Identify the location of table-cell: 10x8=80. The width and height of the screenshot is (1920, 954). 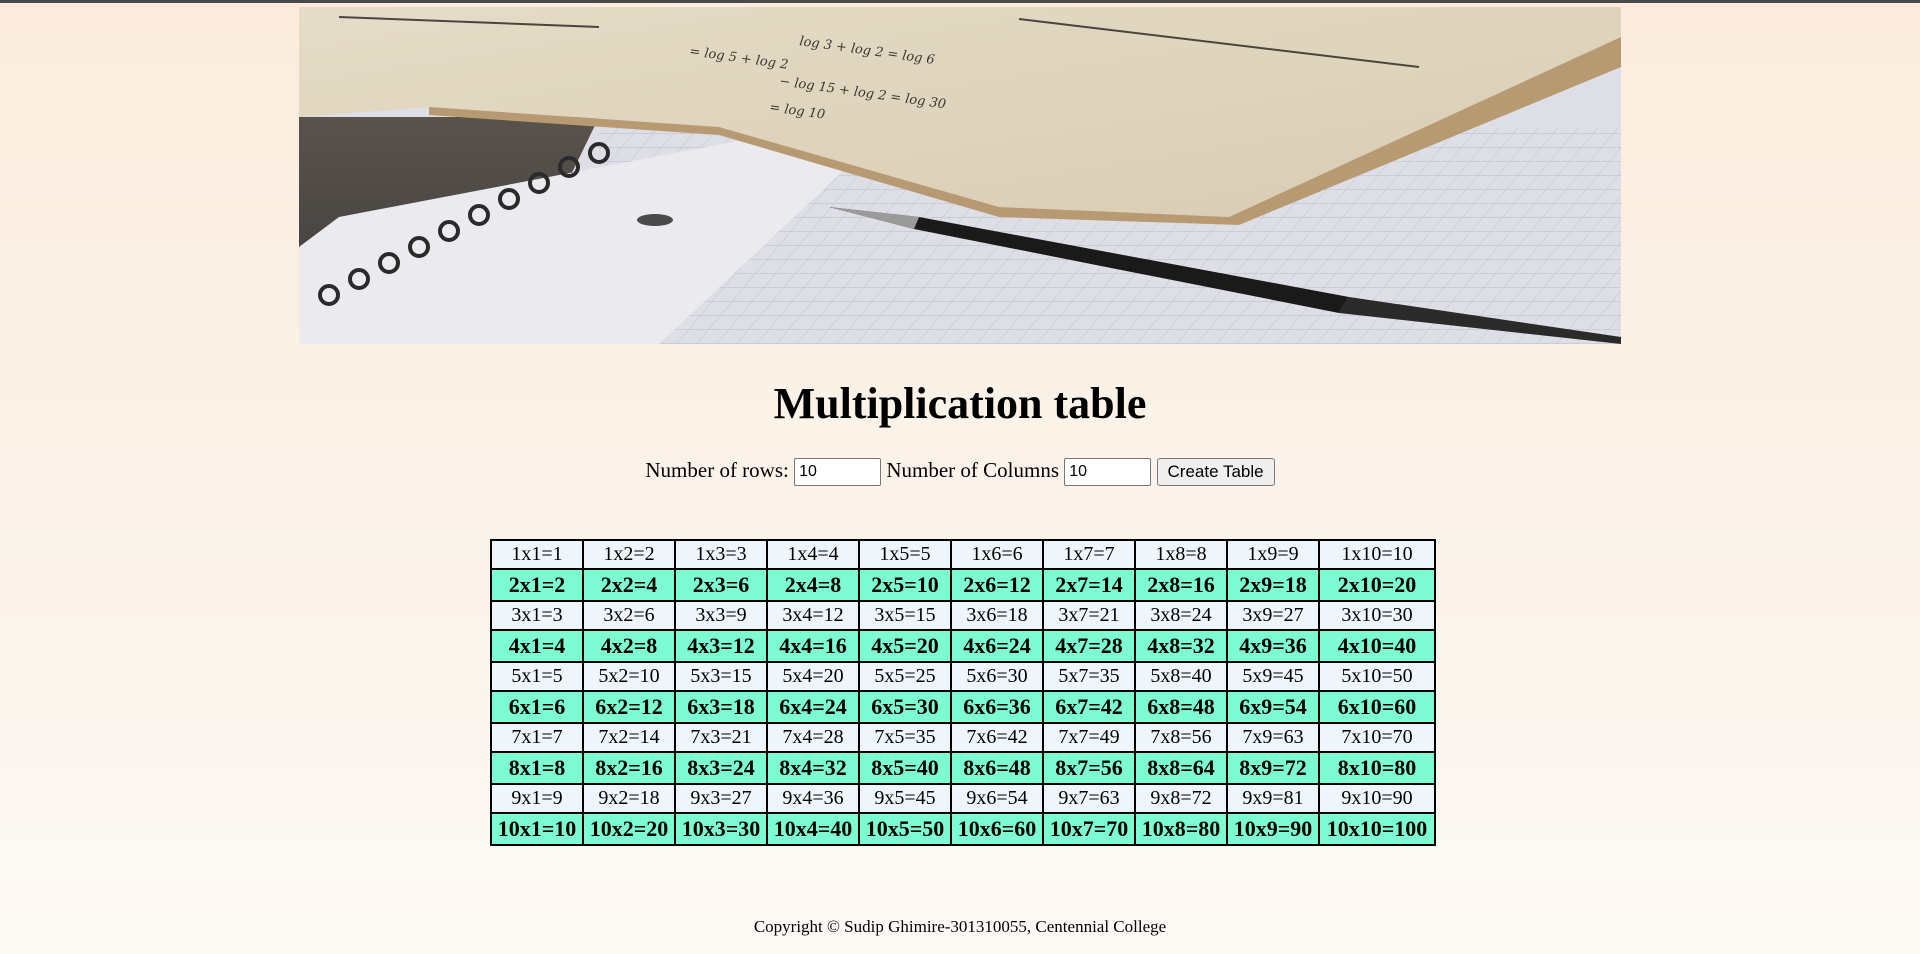
(1181, 829).